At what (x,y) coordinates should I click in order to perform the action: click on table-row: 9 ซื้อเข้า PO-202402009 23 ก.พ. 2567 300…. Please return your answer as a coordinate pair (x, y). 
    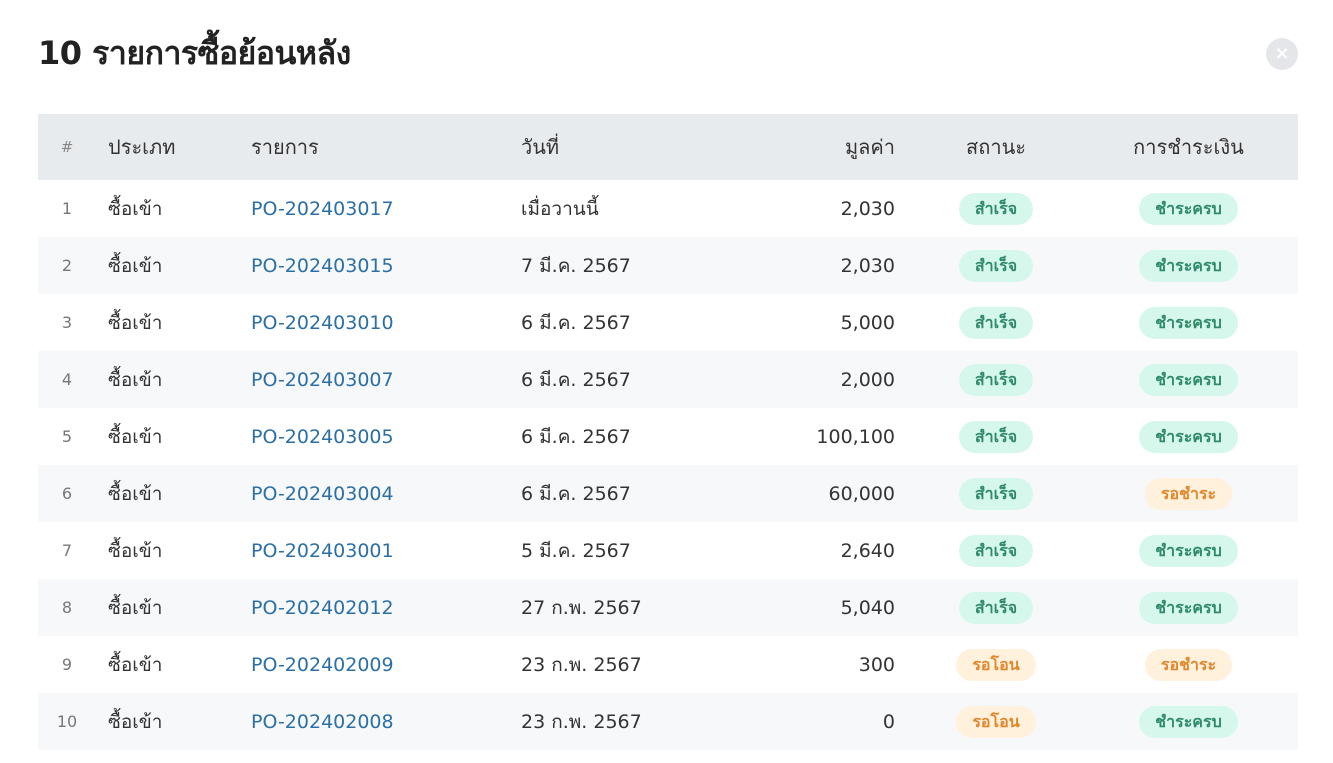
    Looking at the image, I should click on (668, 664).